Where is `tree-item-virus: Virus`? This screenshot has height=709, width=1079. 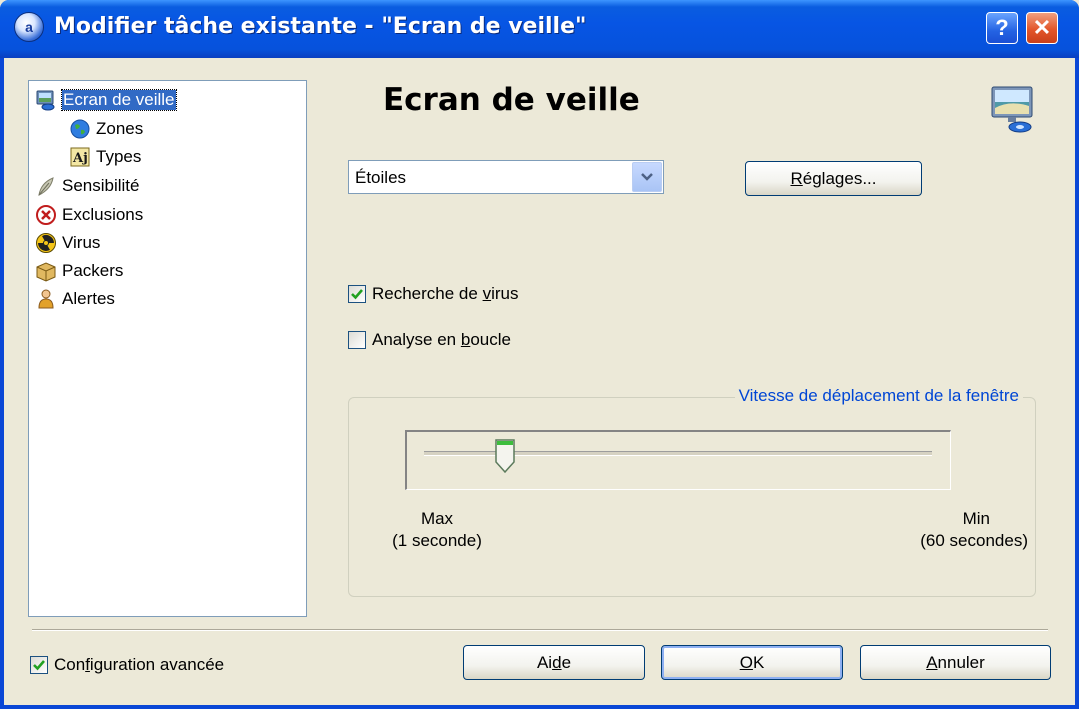
tree-item-virus: Virus is located at coordinates (67, 243).